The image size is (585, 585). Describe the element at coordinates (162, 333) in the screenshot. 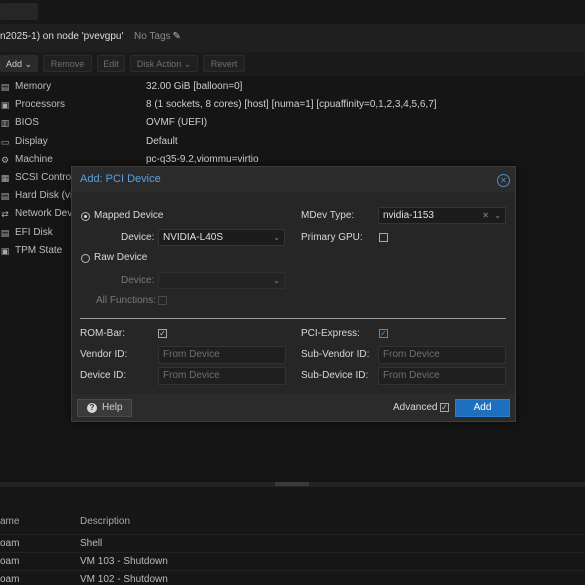

I see `rom-bar-checkbox: ✓` at that location.